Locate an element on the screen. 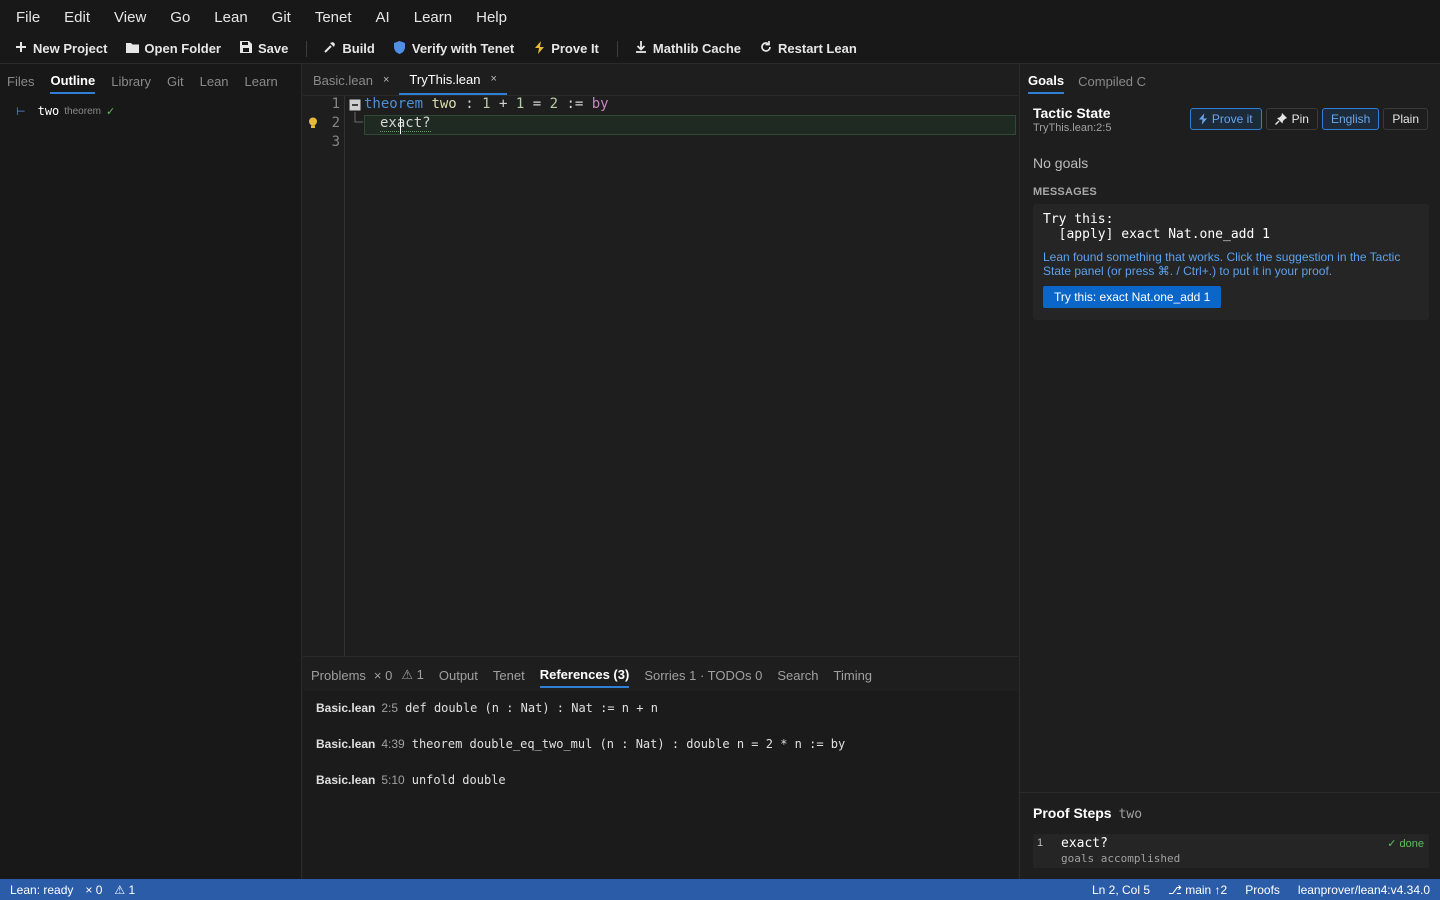 This screenshot has width=1440, height=900. tab-compiled-c: Compiled C is located at coordinates (1112, 80).